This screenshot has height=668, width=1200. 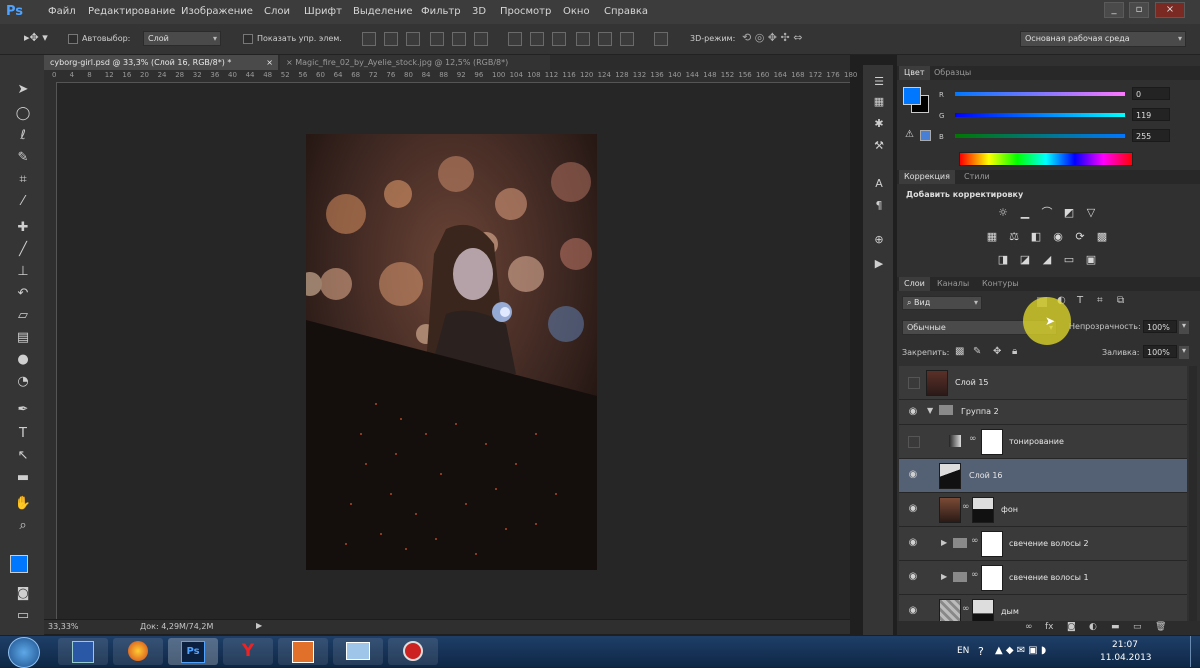 I want to click on black-white-icon: ◧, so click(x=1036, y=237).